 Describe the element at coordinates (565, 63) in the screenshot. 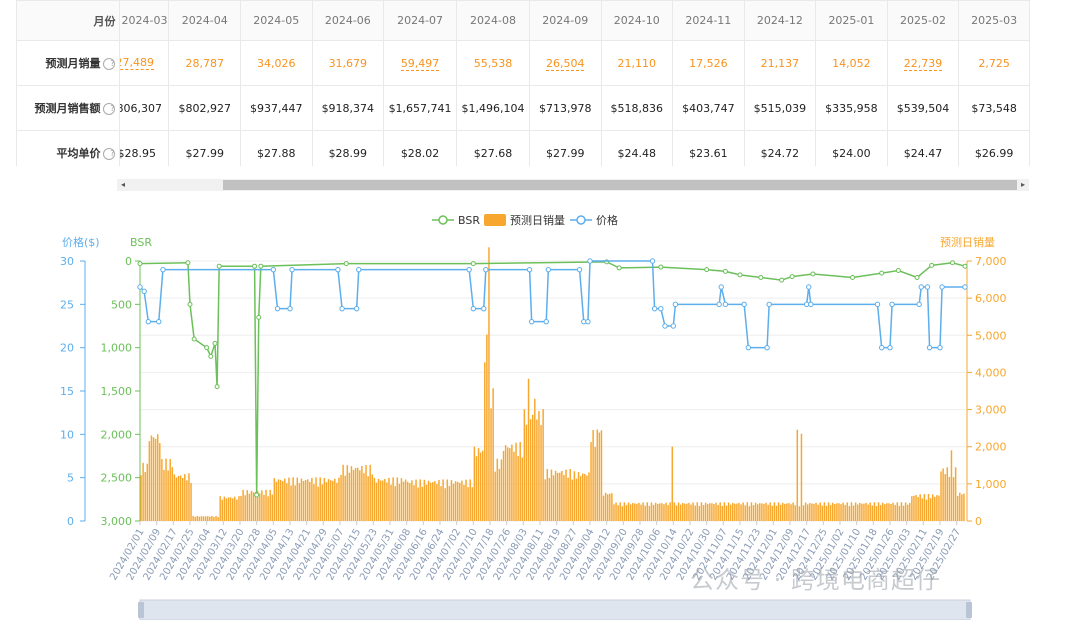

I see `cell-value: 26,504` at that location.